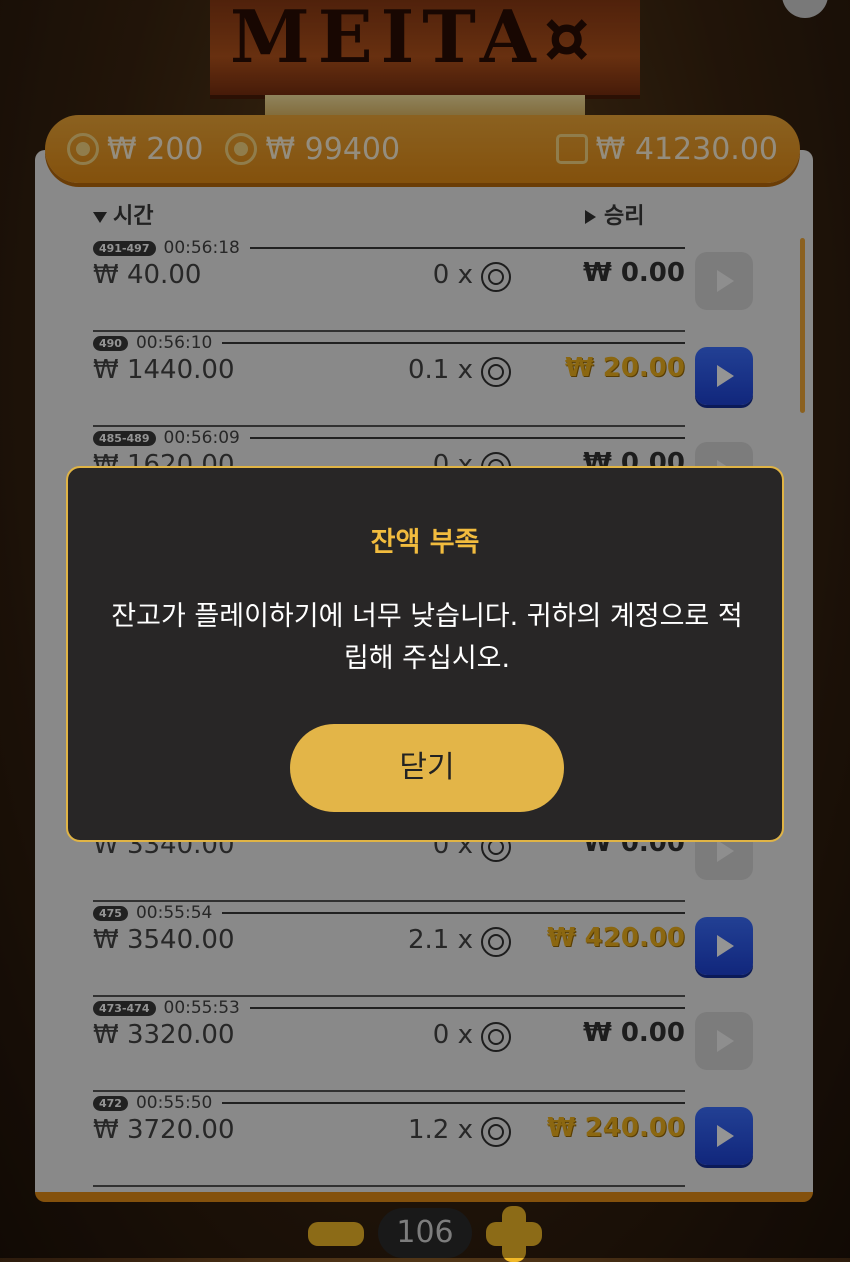  Describe the element at coordinates (425, 542) in the screenshot. I see `dialog-title: 잔액 부족` at that location.